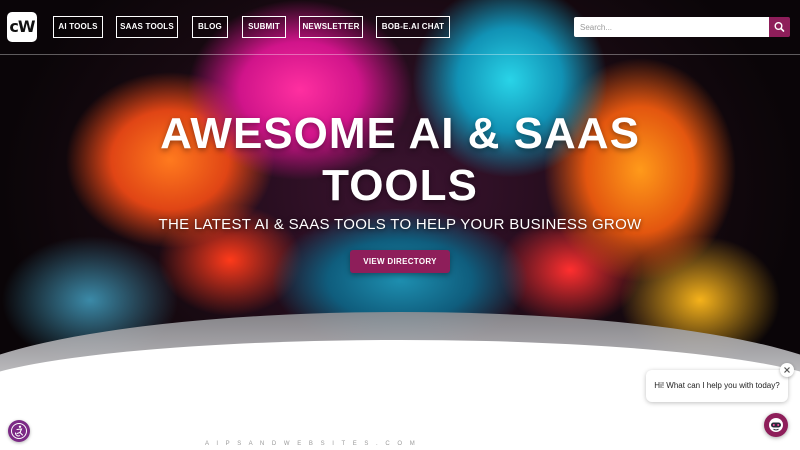  What do you see at coordinates (22, 27) in the screenshot?
I see `site-logo: cW` at bounding box center [22, 27].